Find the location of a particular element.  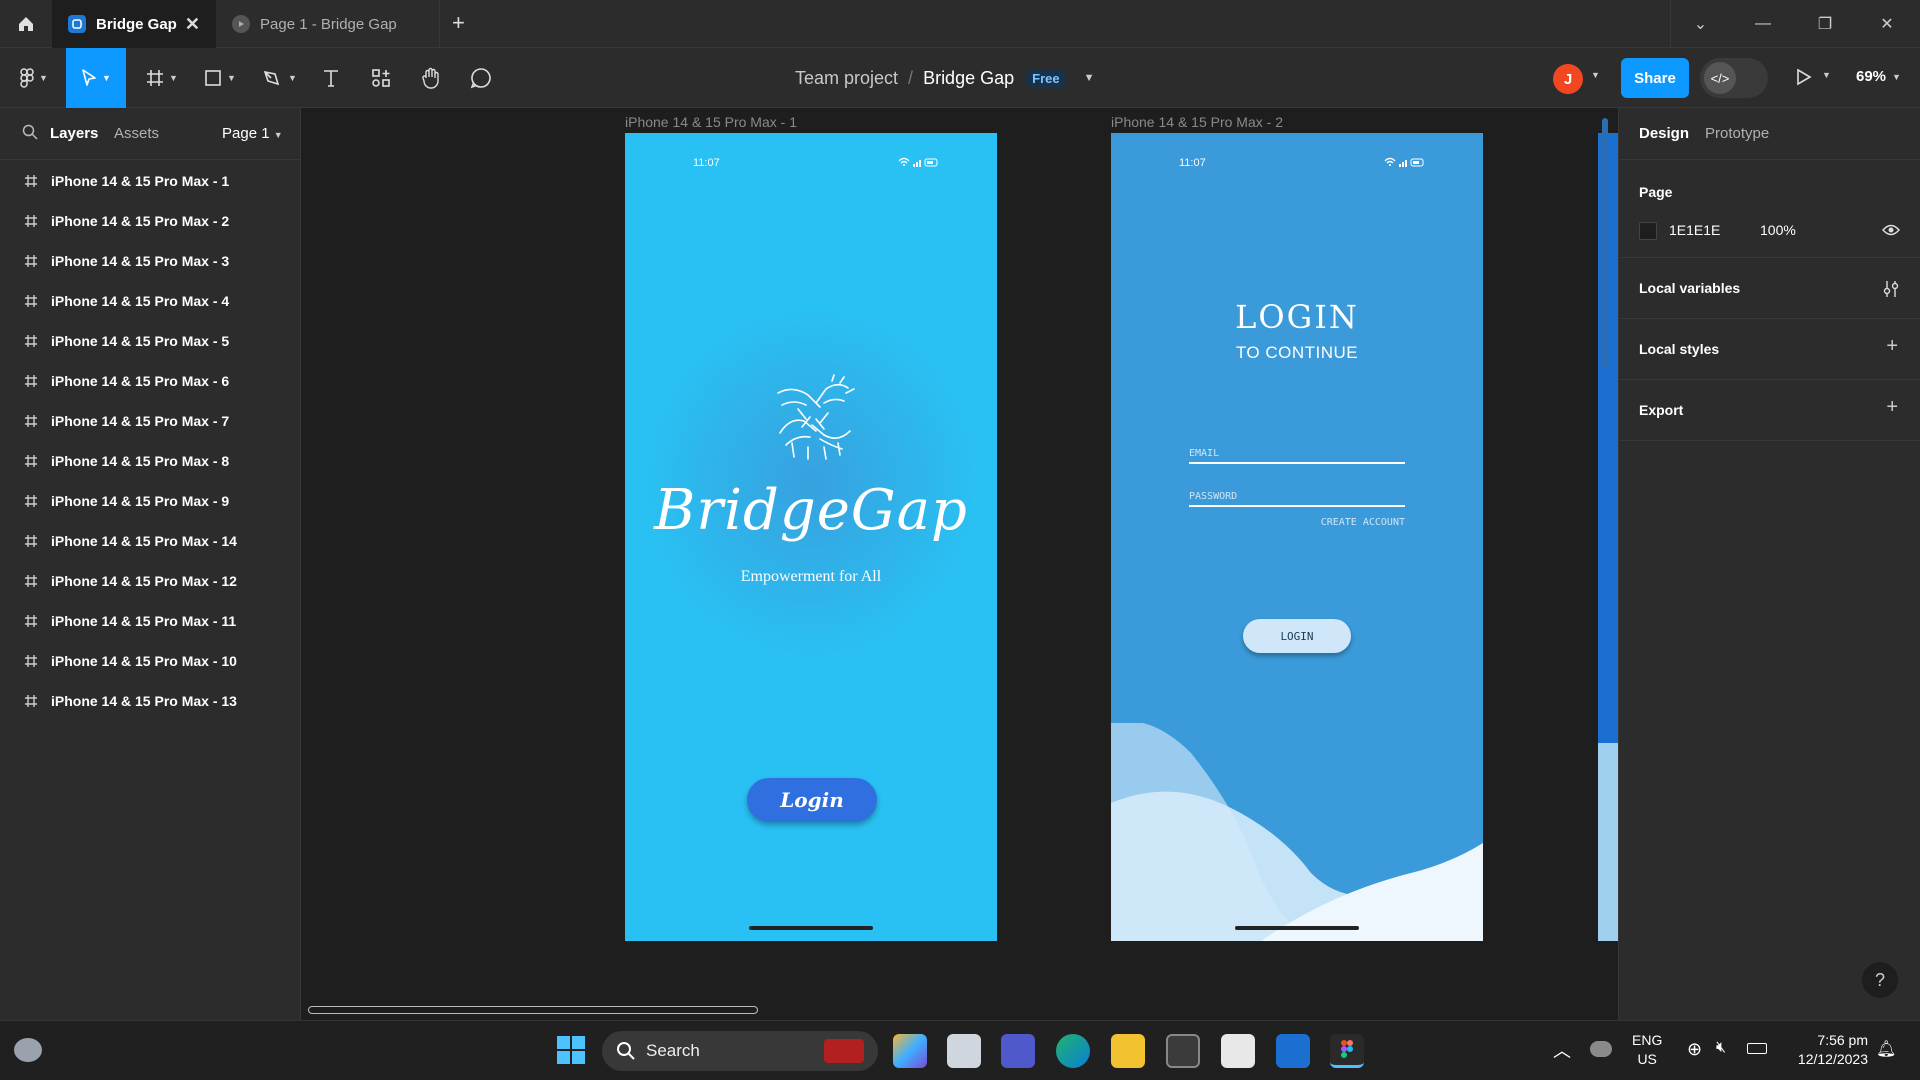

tab-design: Design is located at coordinates (1664, 133).